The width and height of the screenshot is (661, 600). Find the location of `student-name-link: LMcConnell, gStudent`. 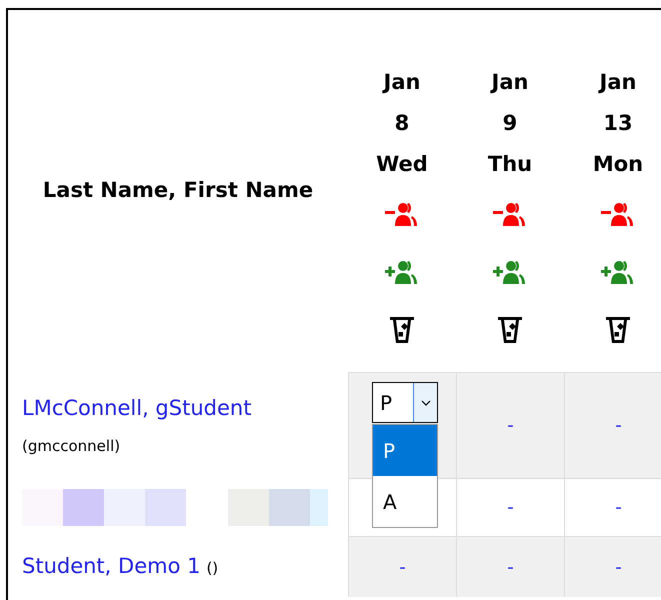

student-name-link: LMcConnell, gStudent is located at coordinates (137, 408).